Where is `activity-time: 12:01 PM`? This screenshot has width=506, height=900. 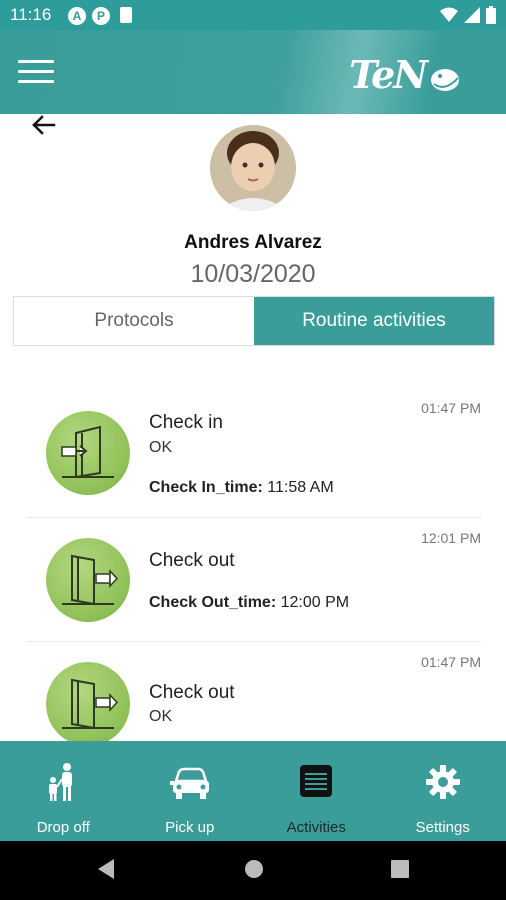
activity-time: 12:01 PM is located at coordinates (451, 538).